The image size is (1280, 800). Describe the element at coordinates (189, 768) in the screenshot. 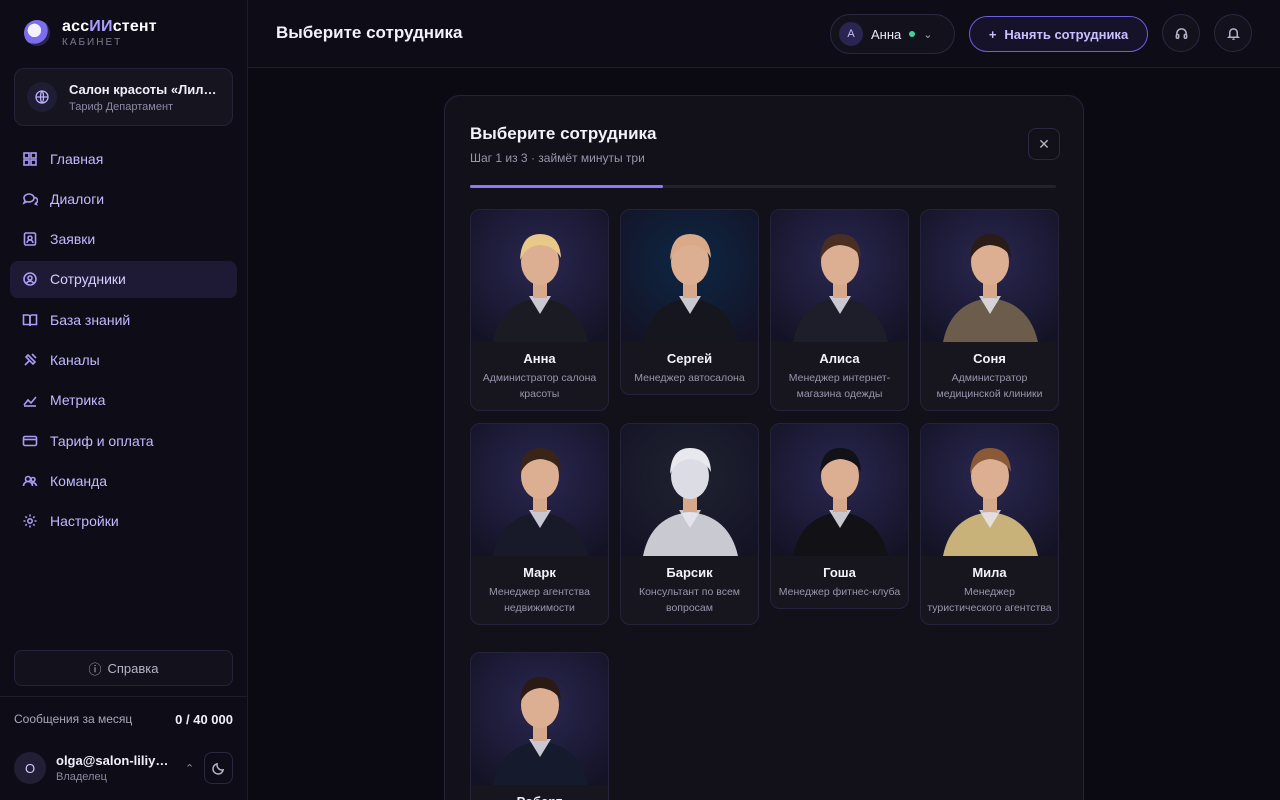

I see `chevron-up-icon: ⌃` at that location.